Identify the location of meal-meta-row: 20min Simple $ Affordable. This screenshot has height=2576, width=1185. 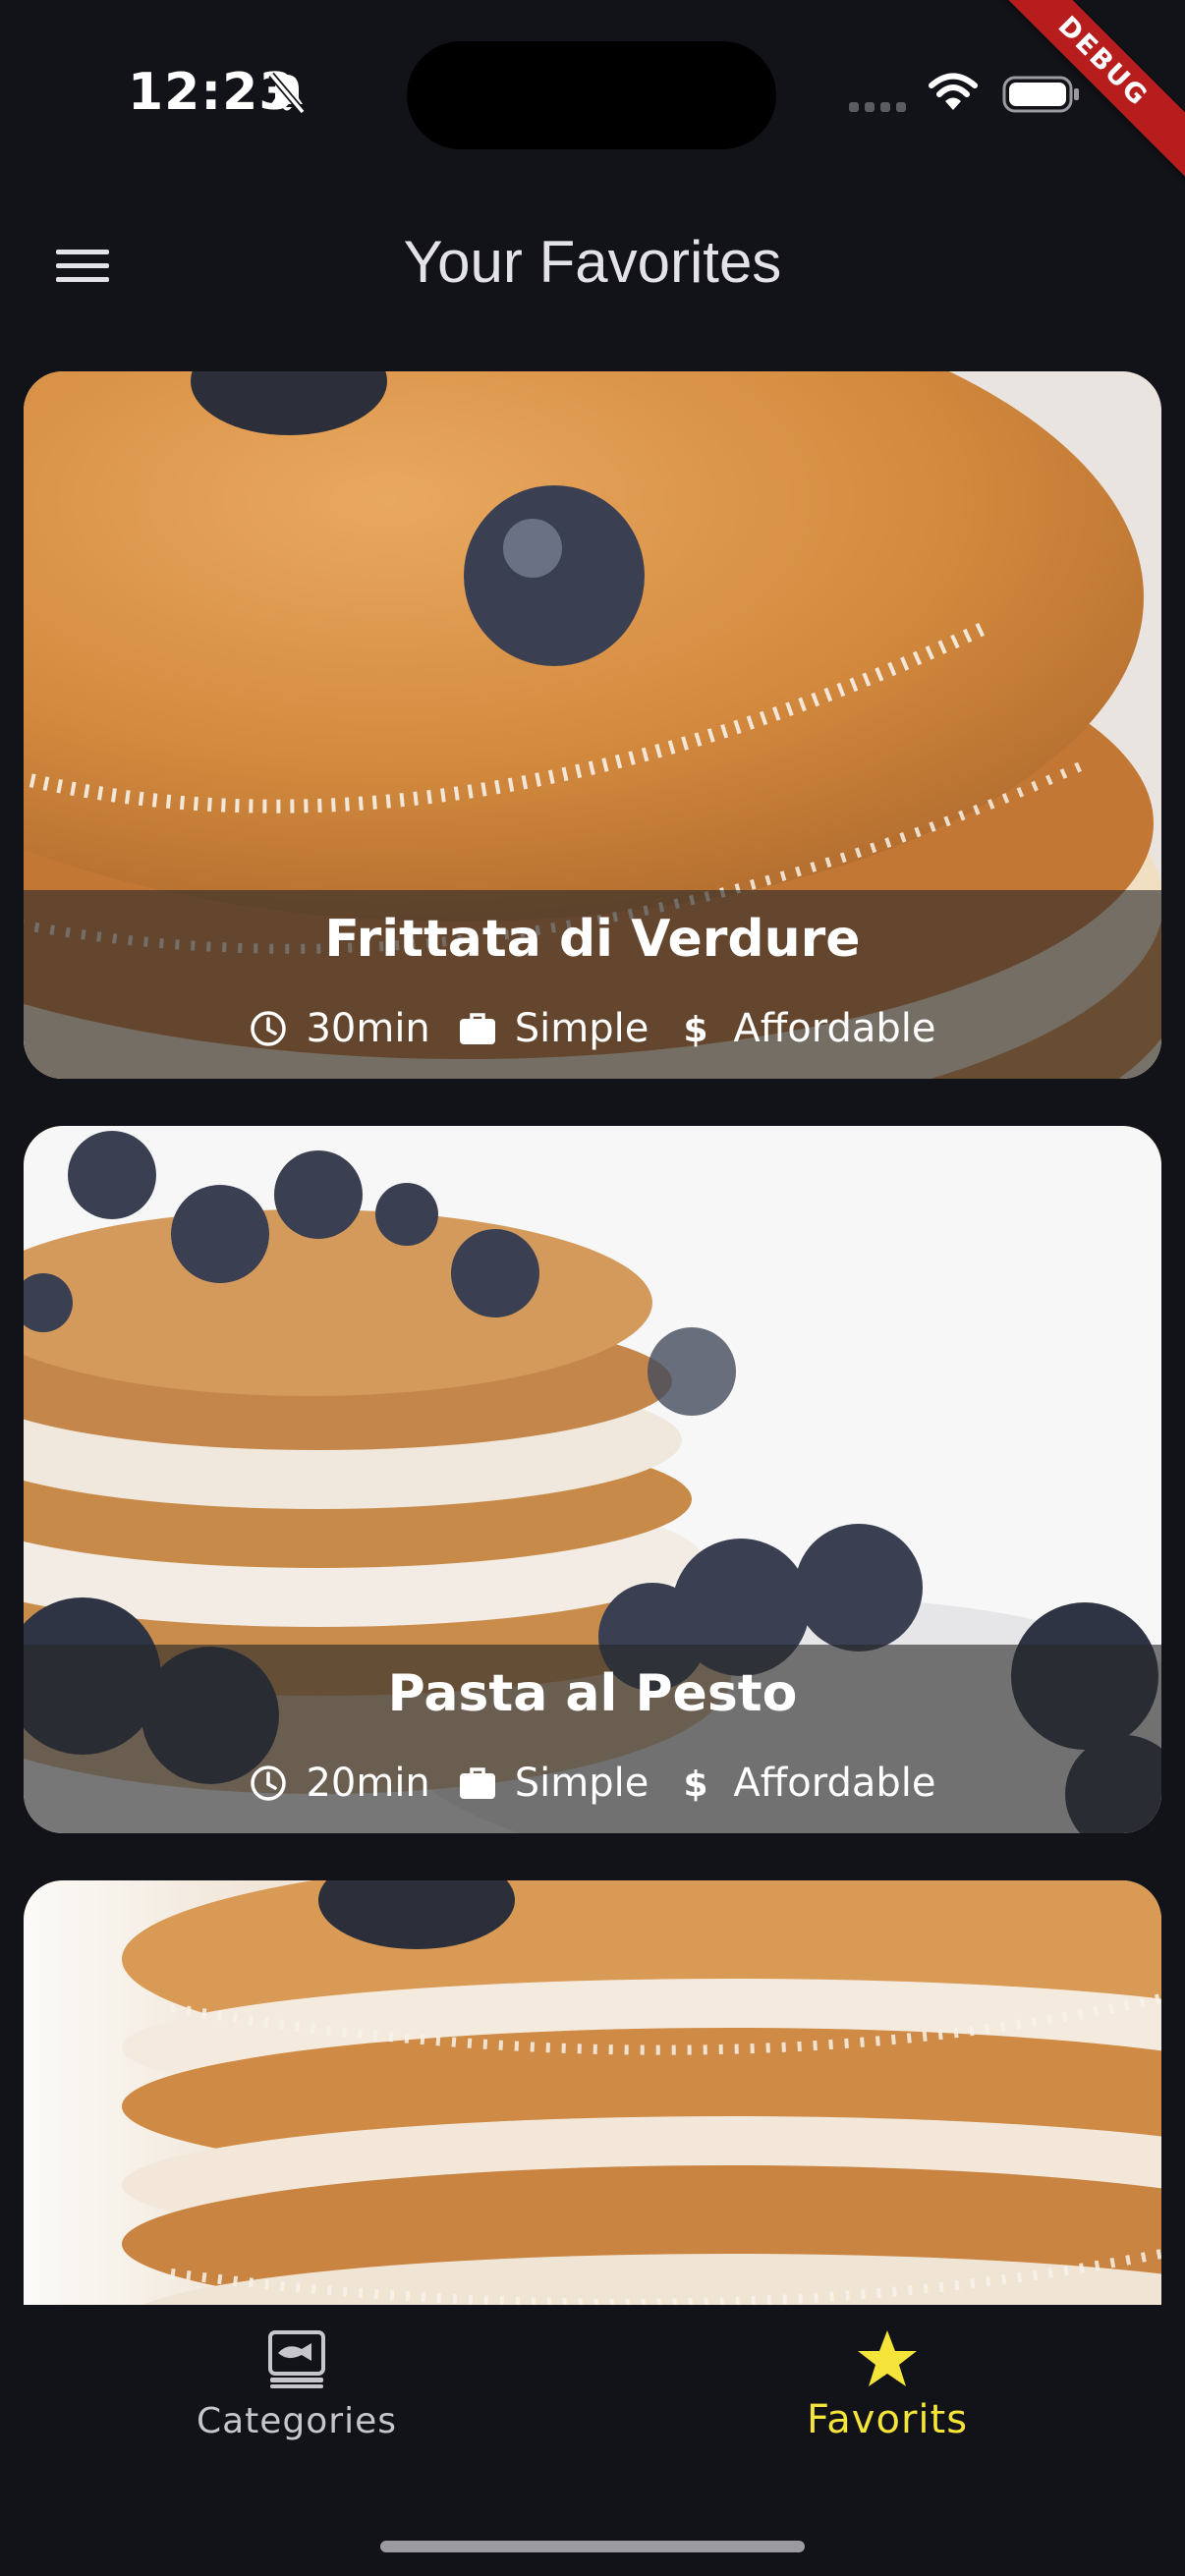
(592, 1783).